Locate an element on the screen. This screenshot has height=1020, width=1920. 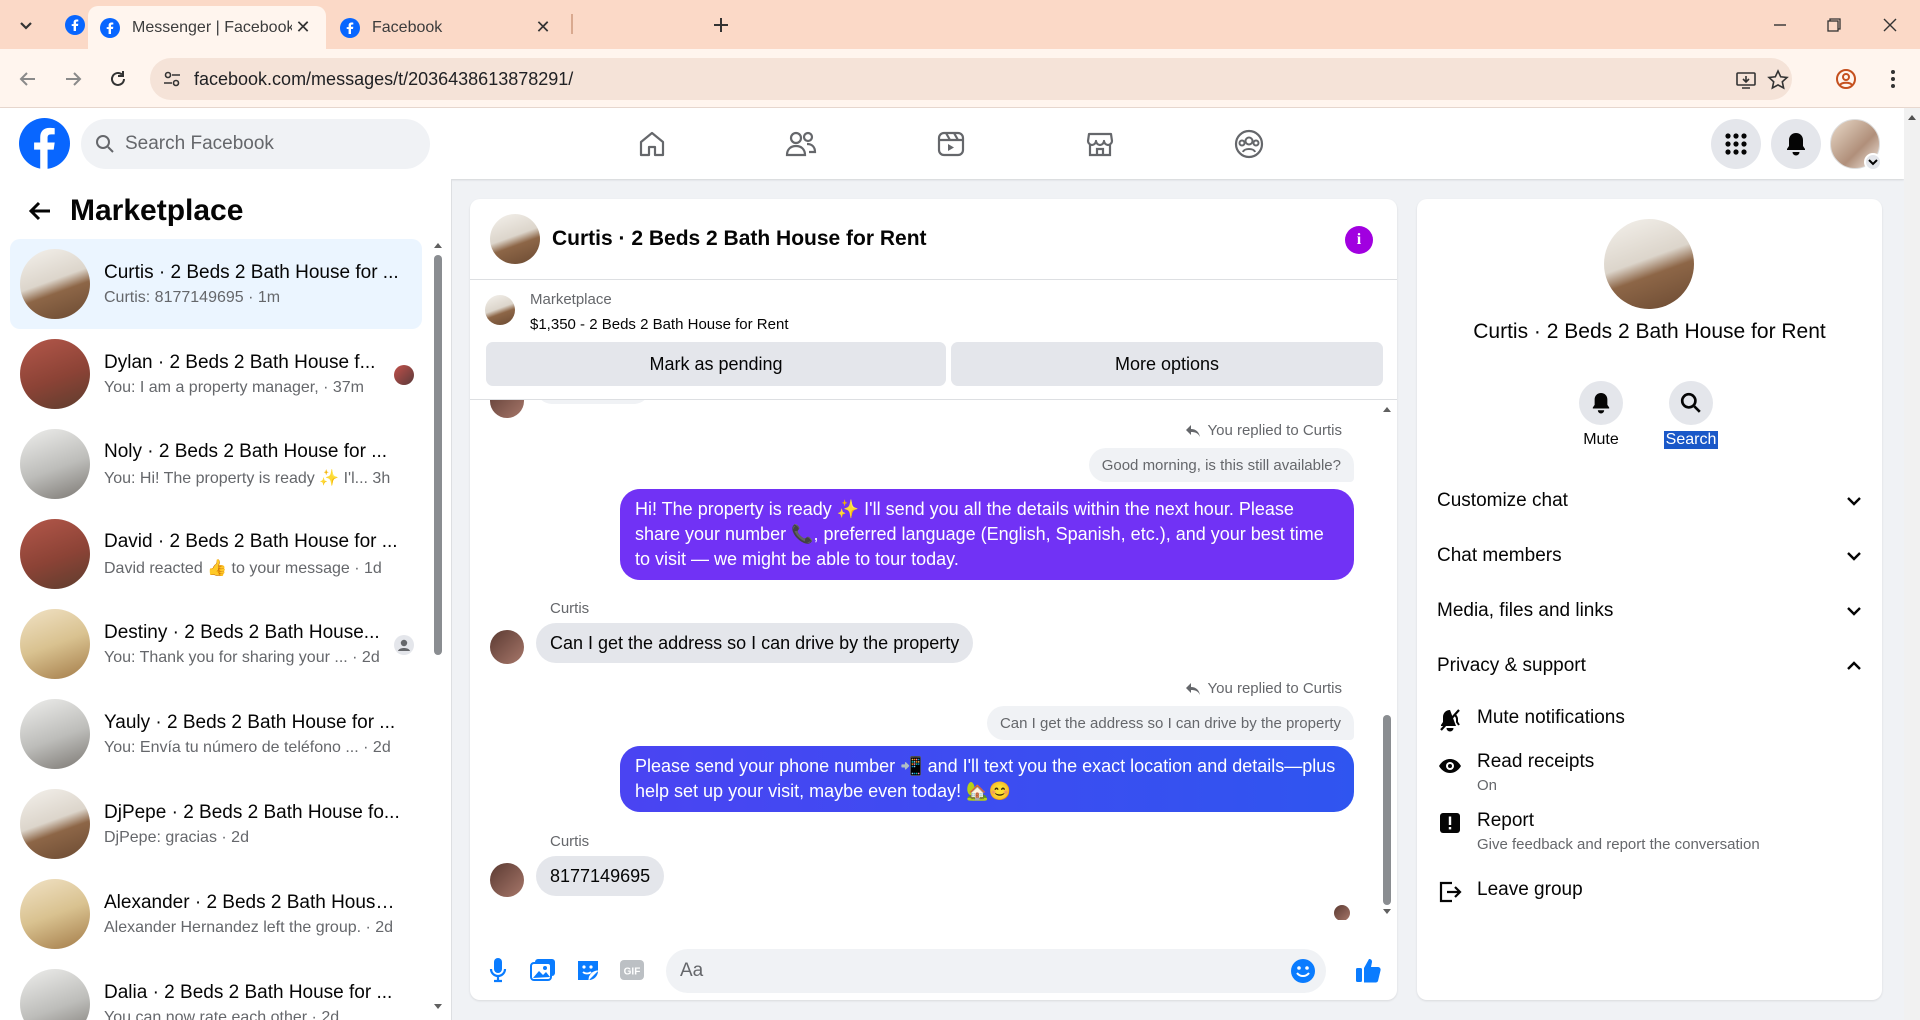
tab-search-button is located at coordinates (26, 25).